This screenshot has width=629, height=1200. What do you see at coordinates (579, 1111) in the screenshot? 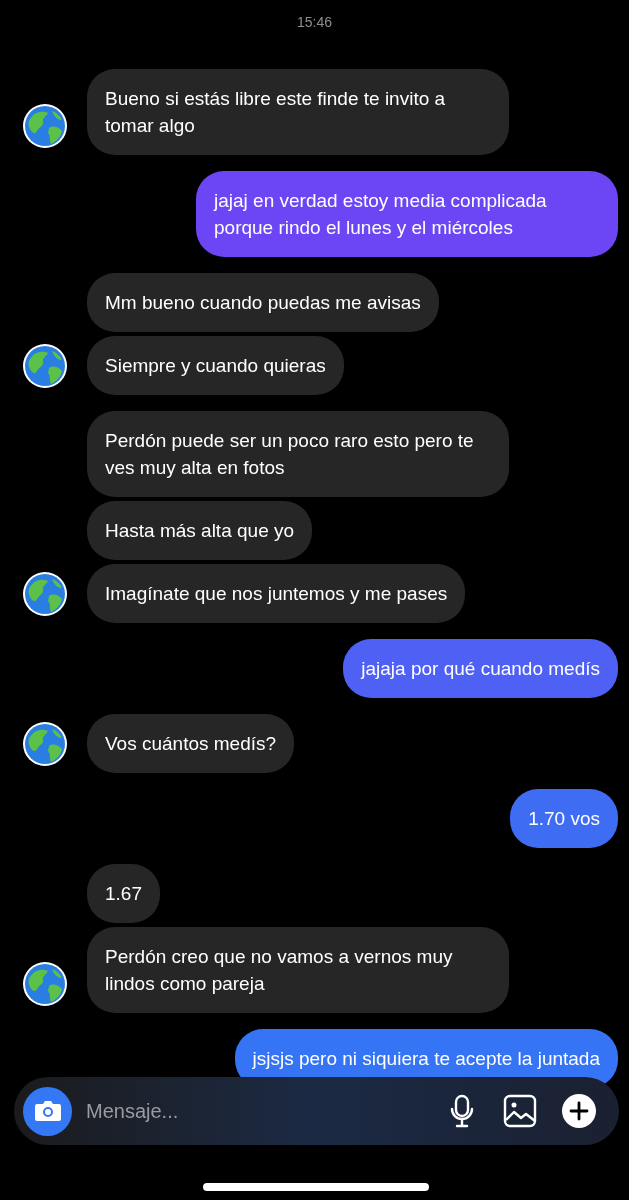
I see `plus-icon` at bounding box center [579, 1111].